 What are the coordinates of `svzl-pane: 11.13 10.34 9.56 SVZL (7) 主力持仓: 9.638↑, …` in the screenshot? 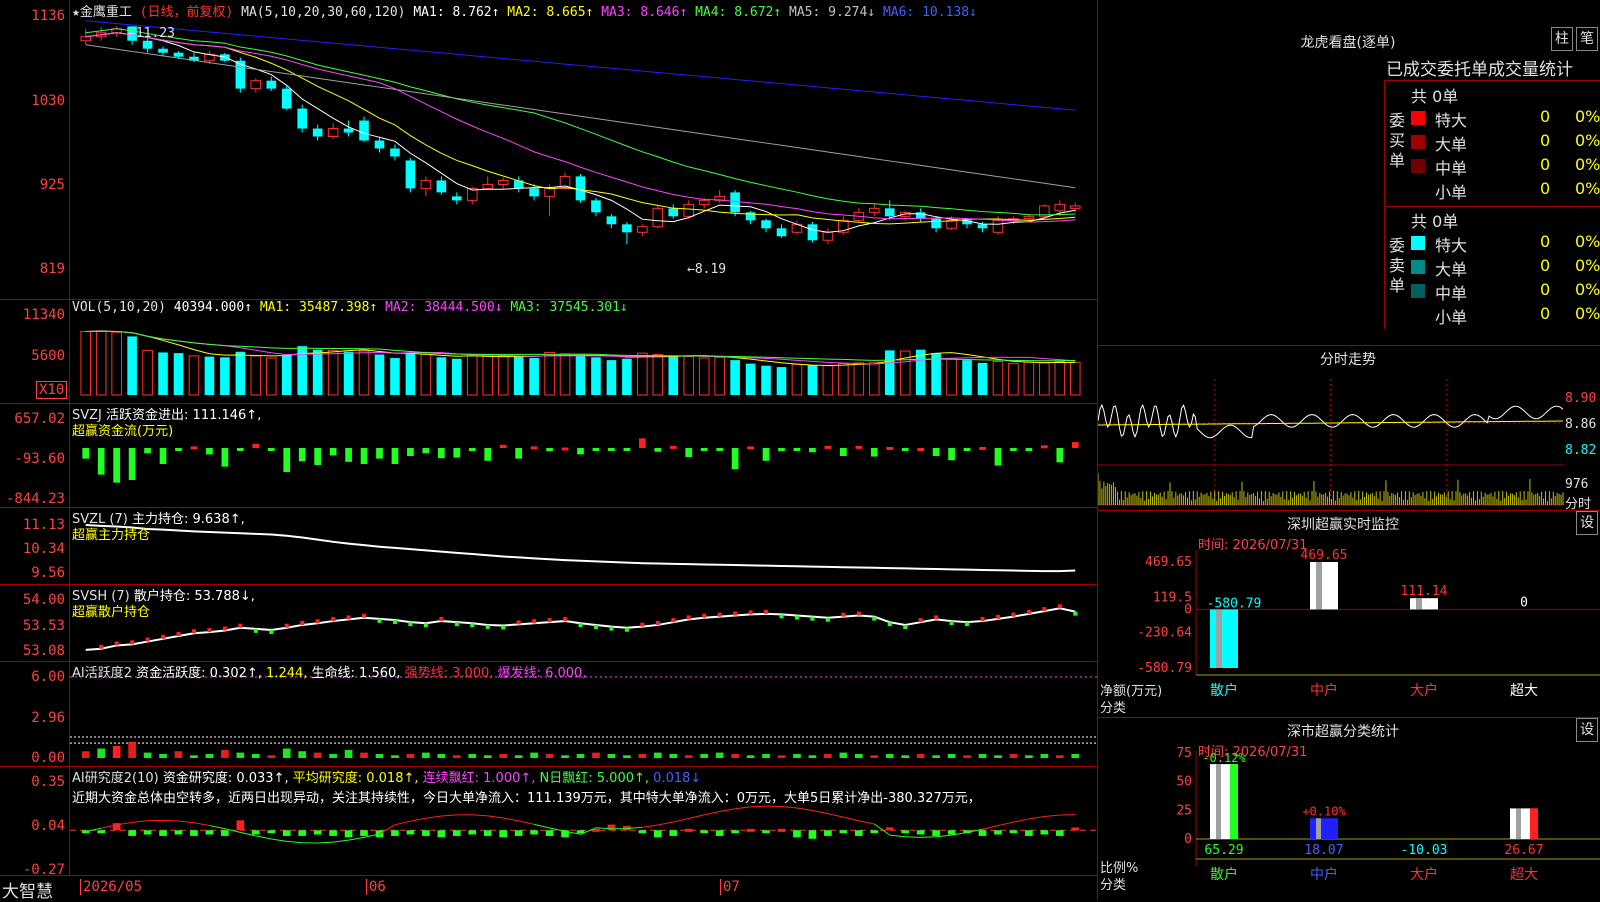 It's located at (548, 546).